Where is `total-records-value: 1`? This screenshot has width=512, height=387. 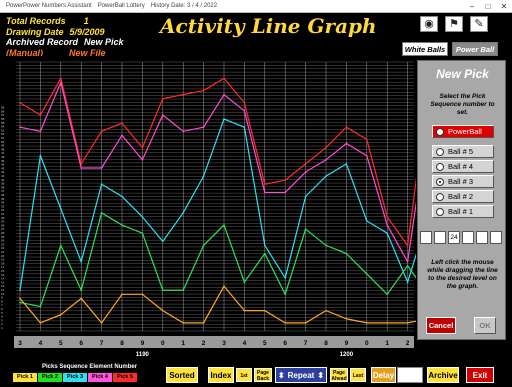 total-records-value: 1 is located at coordinates (86, 21).